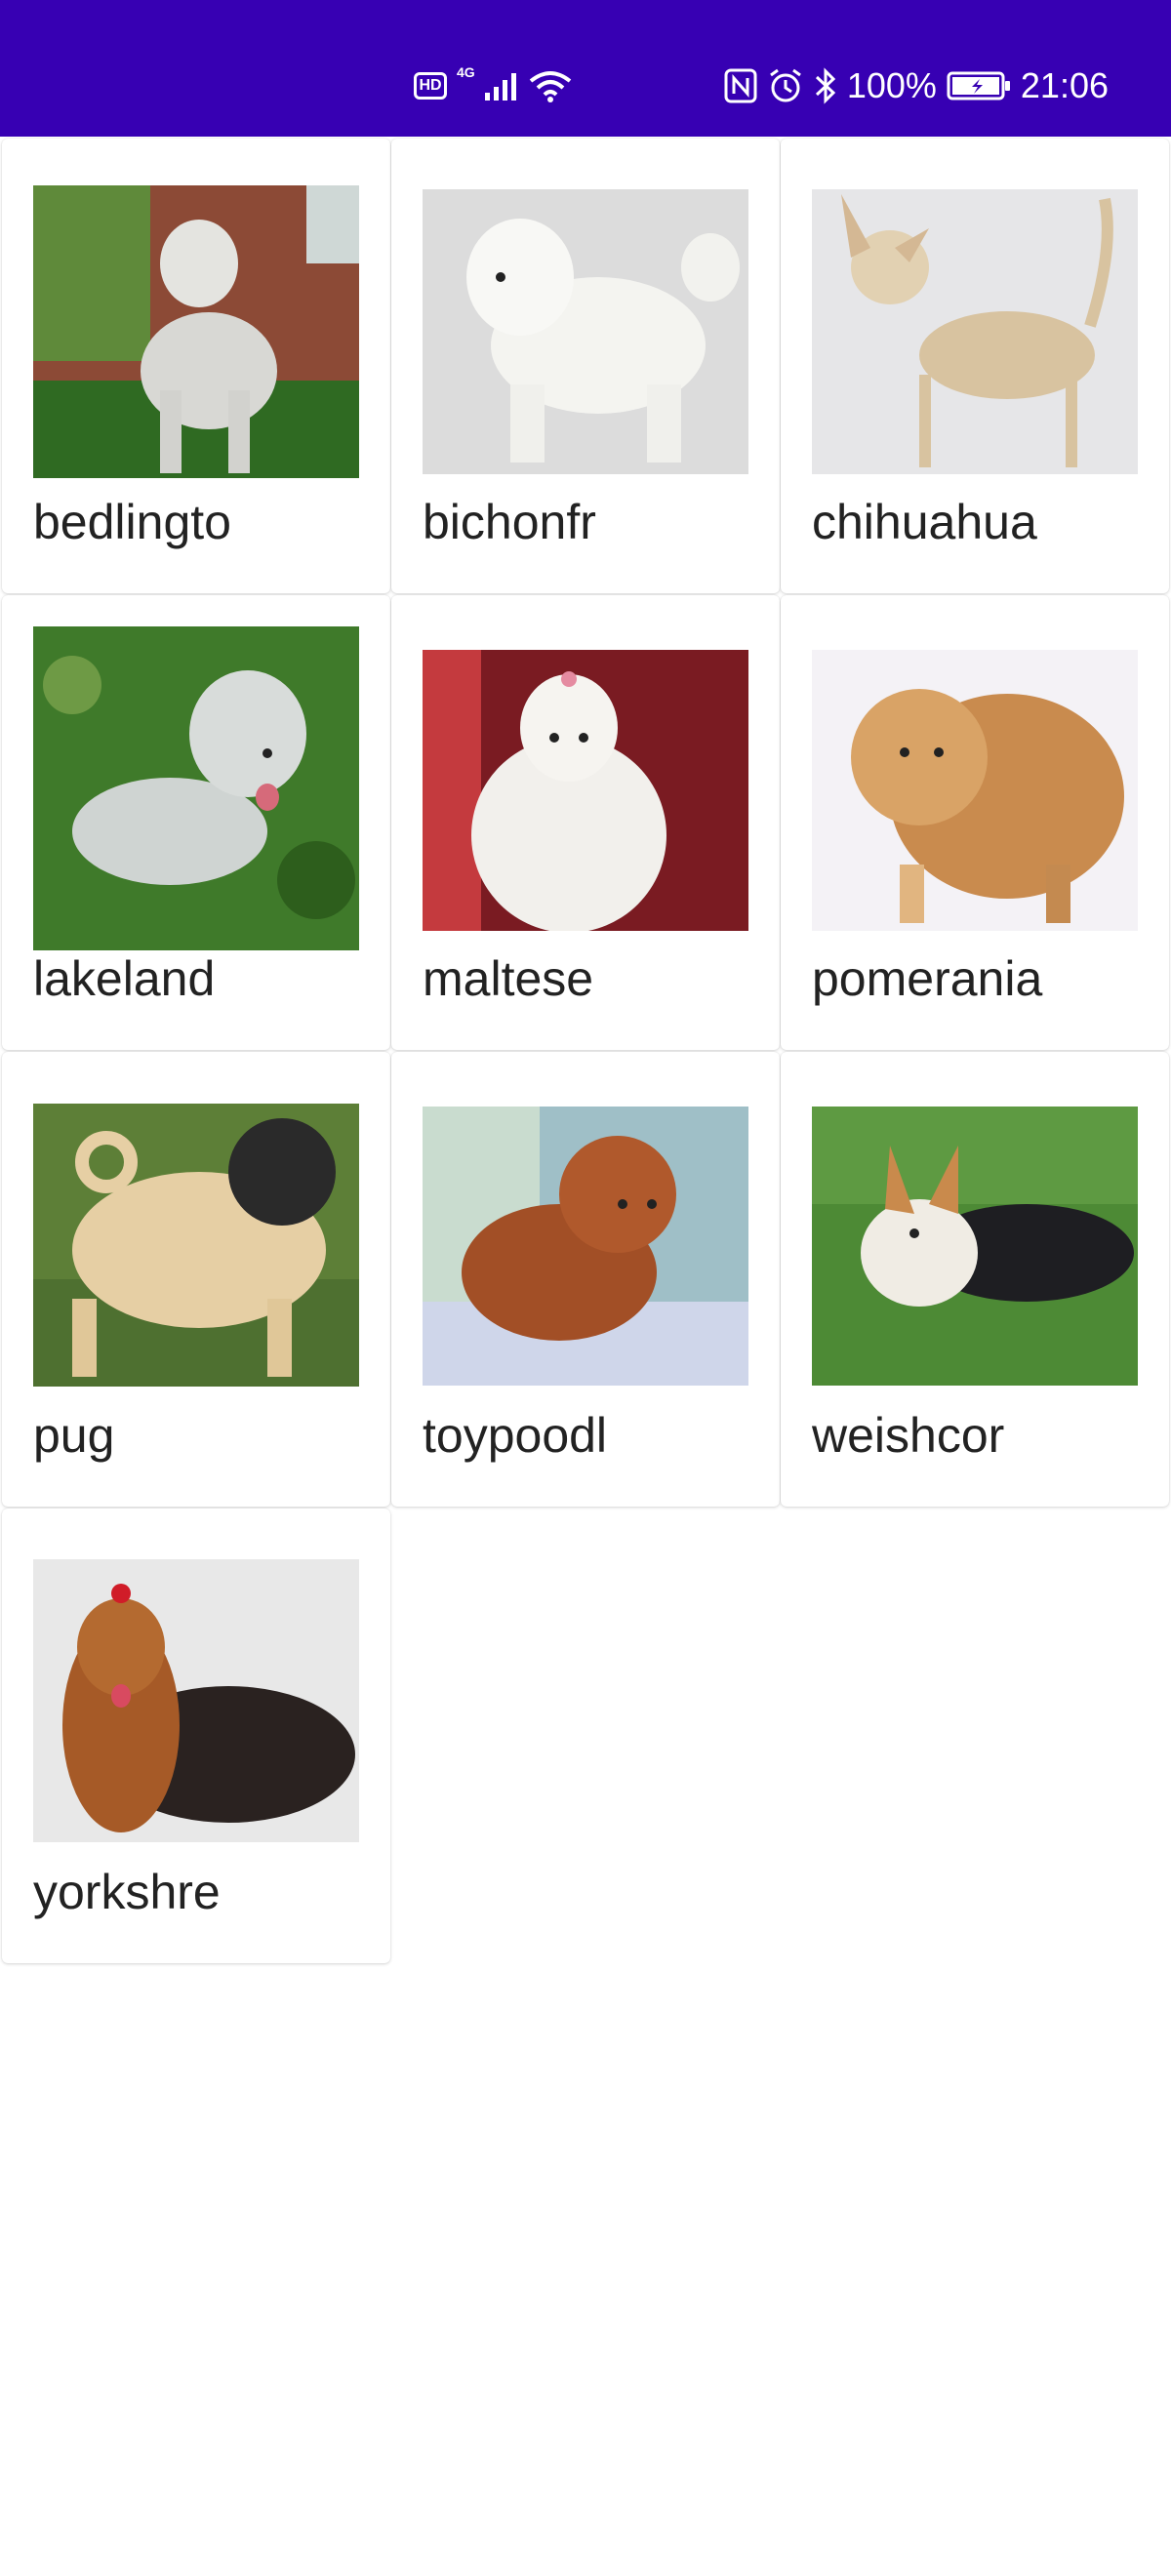 The image size is (1171, 2576). Describe the element at coordinates (585, 68) in the screenshot. I see `status-bar: HD 4G 100% 21:06` at that location.